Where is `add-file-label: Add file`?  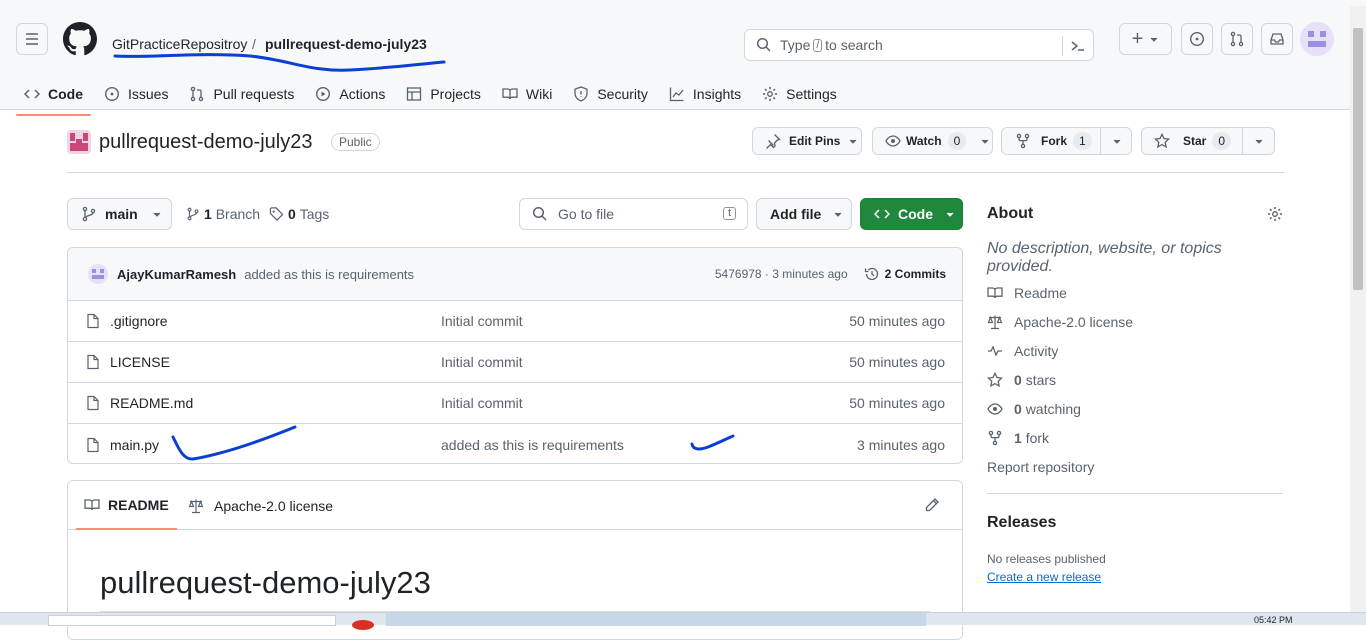
add-file-label: Add file is located at coordinates (796, 214).